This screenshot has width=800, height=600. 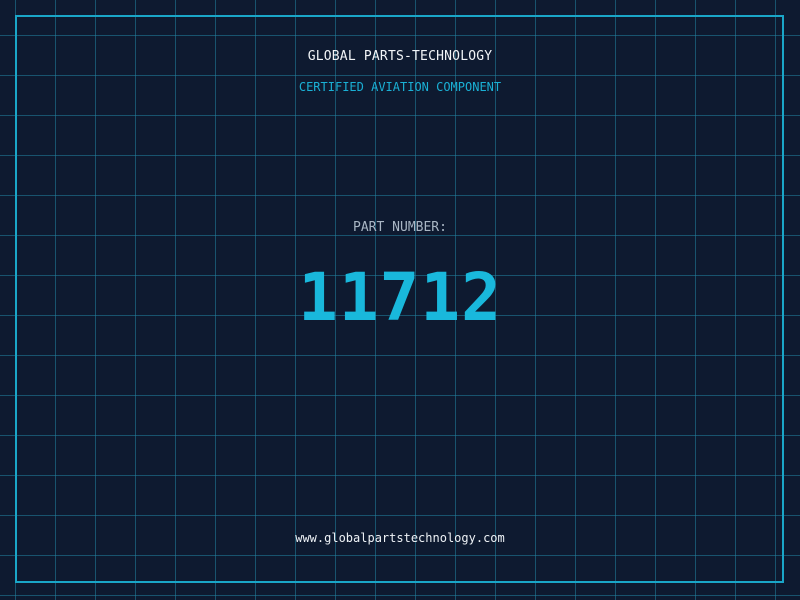 I want to click on tagline: CERTIFIED AVIATION COMPONENT, so click(x=400, y=87).